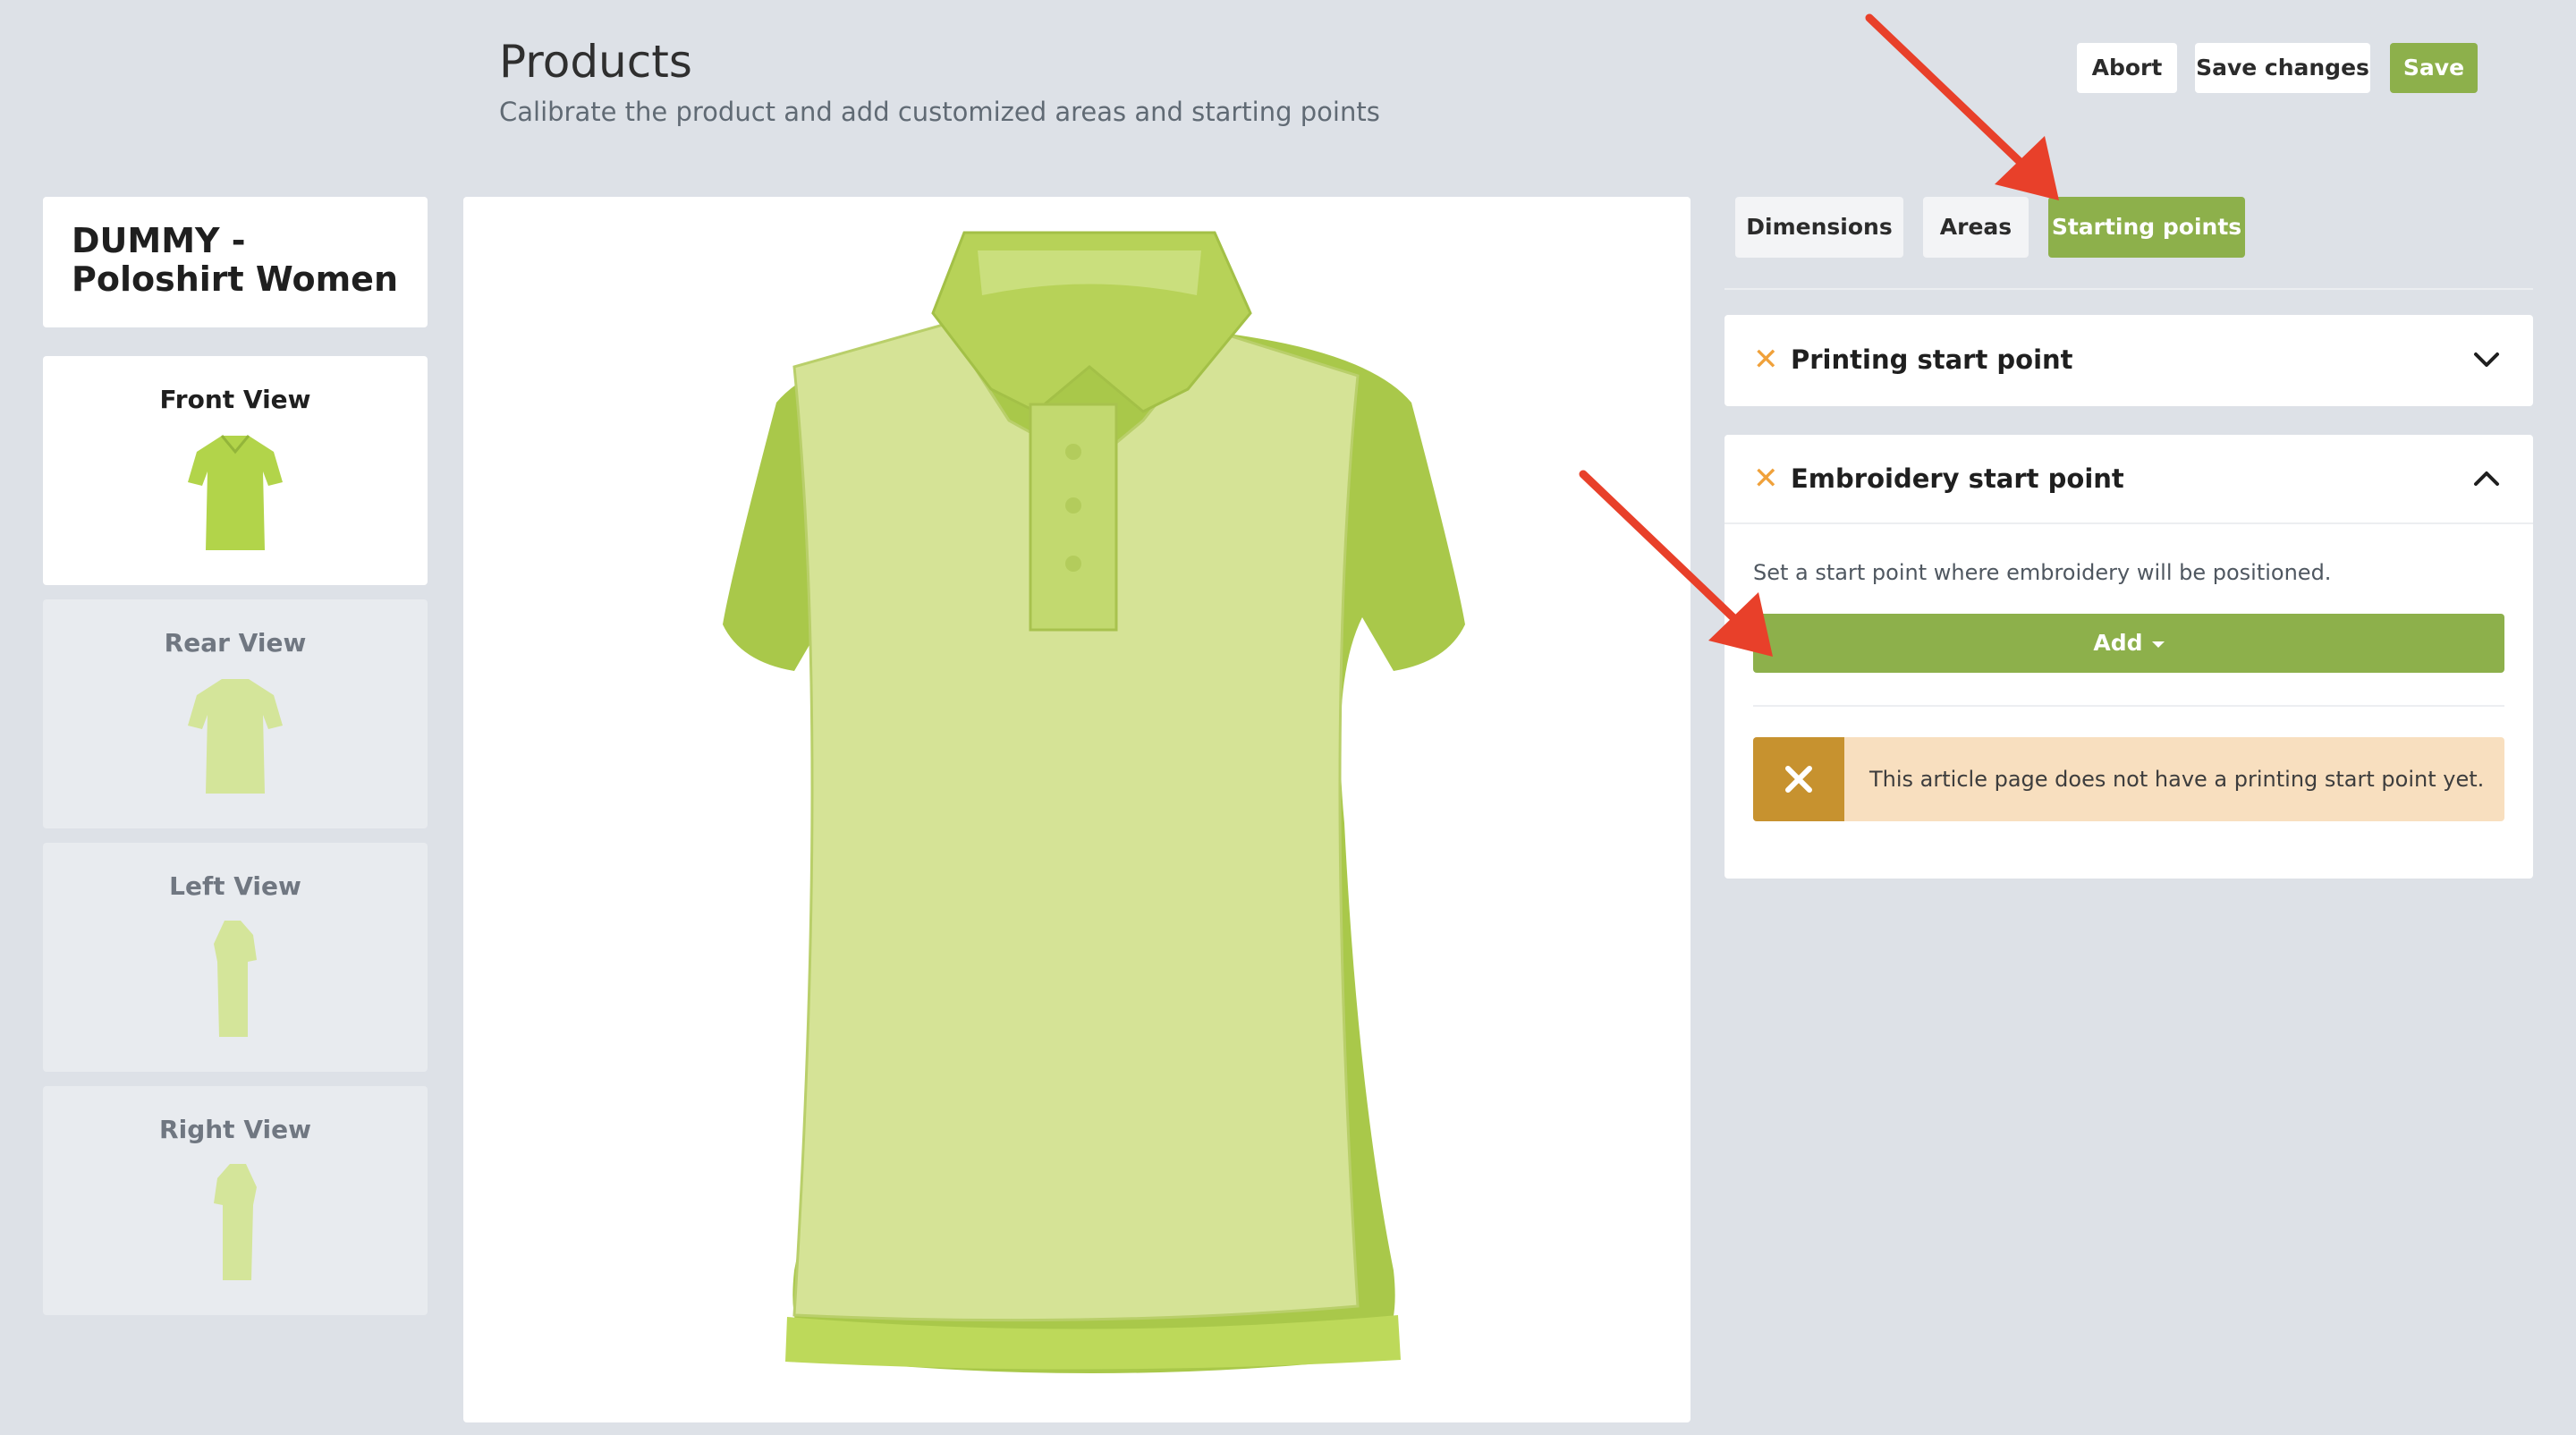 The height and width of the screenshot is (1435, 2576). I want to click on view-label: Left View, so click(235, 886).